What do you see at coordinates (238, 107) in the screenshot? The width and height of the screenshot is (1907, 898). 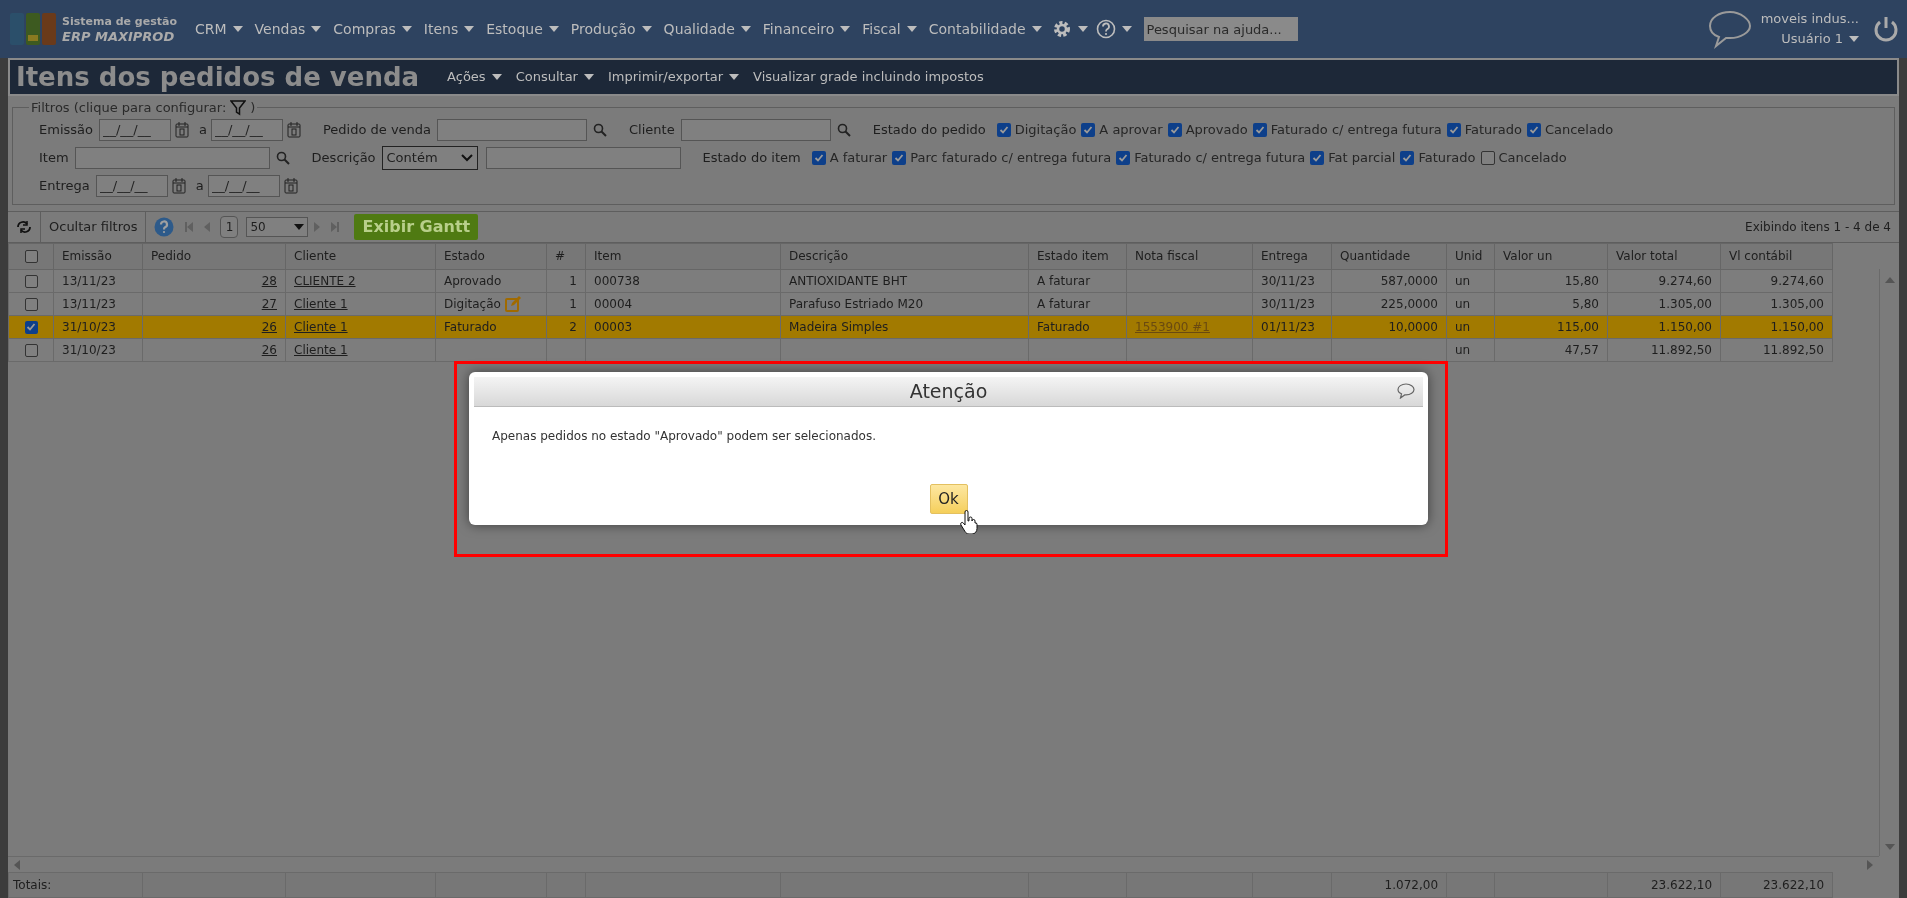 I see `filter-icon` at bounding box center [238, 107].